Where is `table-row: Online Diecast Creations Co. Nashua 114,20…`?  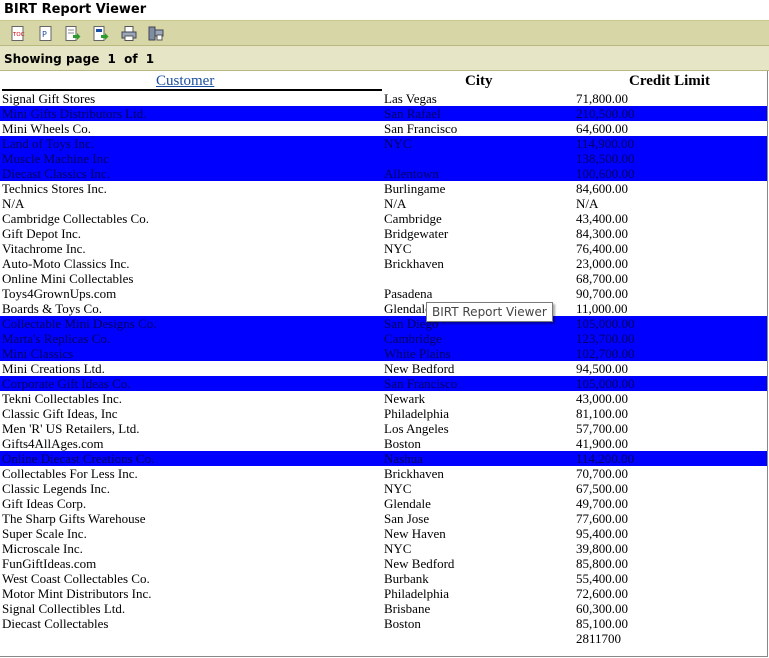
table-row: Online Diecast Creations Co. Nashua 114,20… is located at coordinates (383, 458).